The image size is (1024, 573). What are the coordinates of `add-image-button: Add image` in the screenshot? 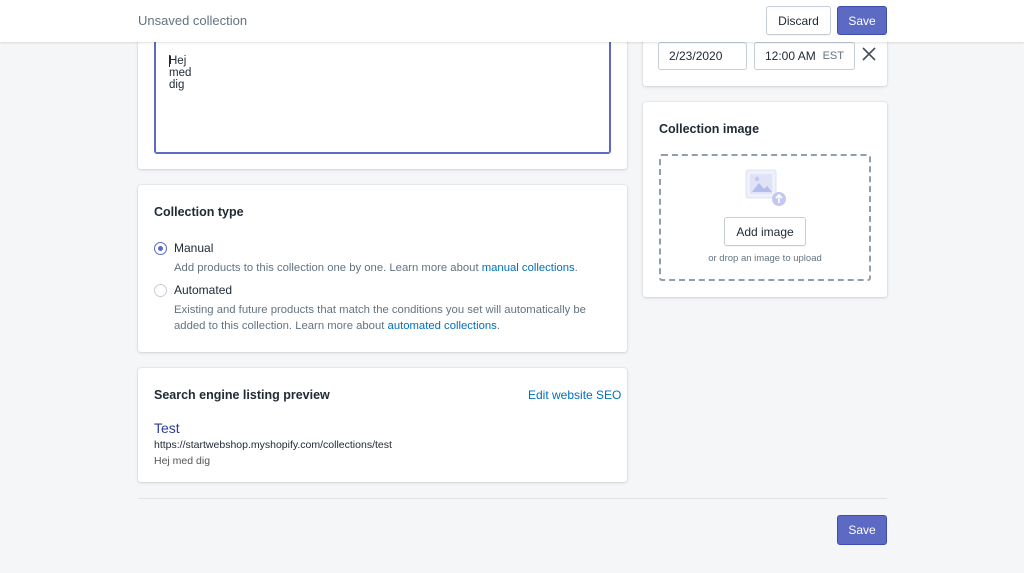 It's located at (765, 231).